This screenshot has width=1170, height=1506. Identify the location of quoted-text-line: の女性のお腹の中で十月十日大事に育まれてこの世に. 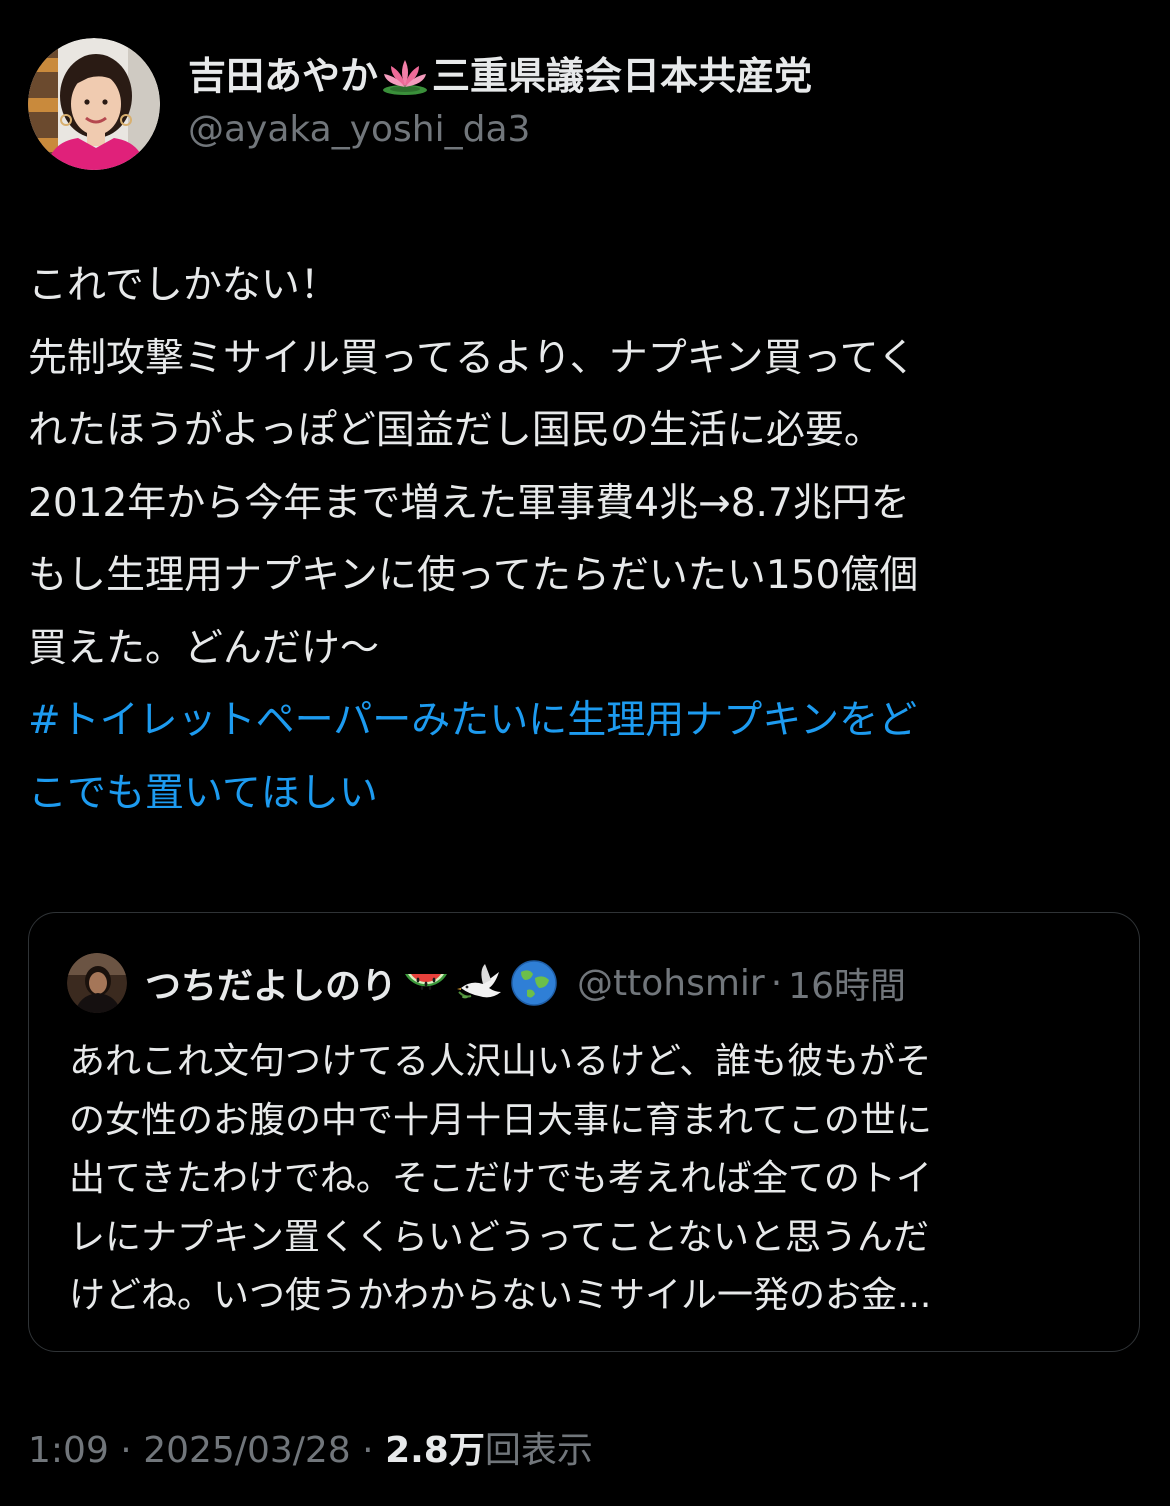
(500, 1120).